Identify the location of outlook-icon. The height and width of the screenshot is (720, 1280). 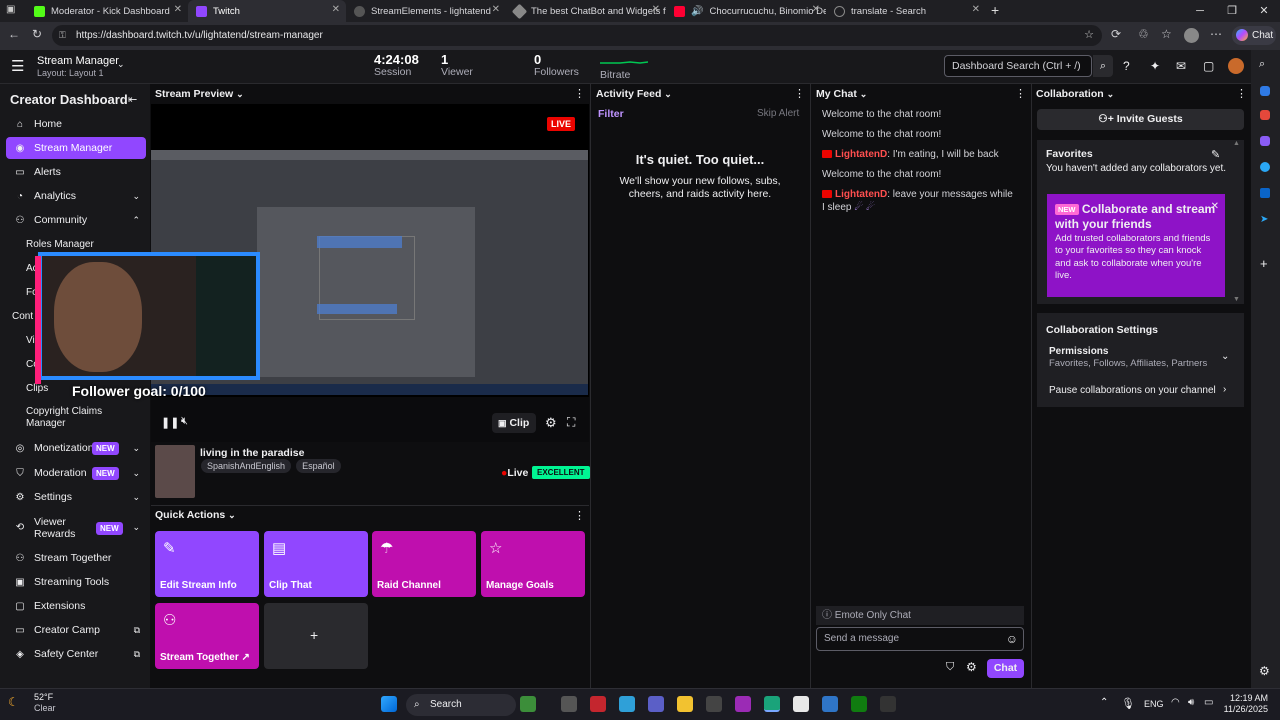
(1265, 193).